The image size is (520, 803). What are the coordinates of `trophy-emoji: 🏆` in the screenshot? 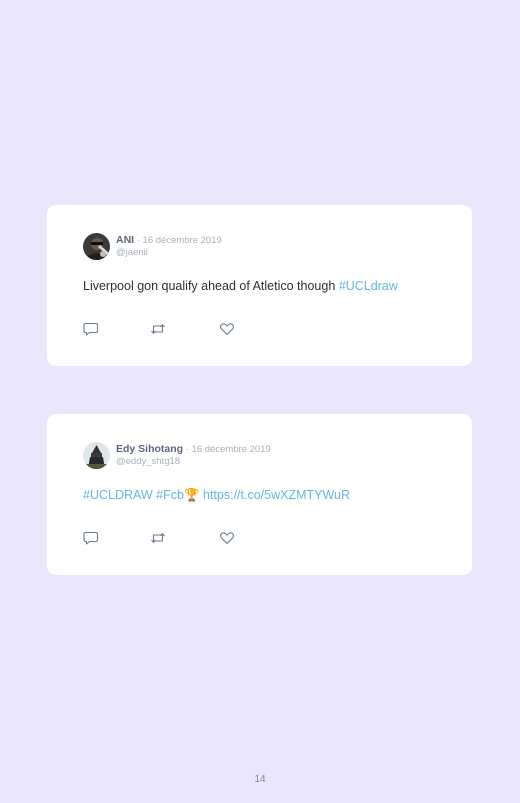 It's located at (191, 495).